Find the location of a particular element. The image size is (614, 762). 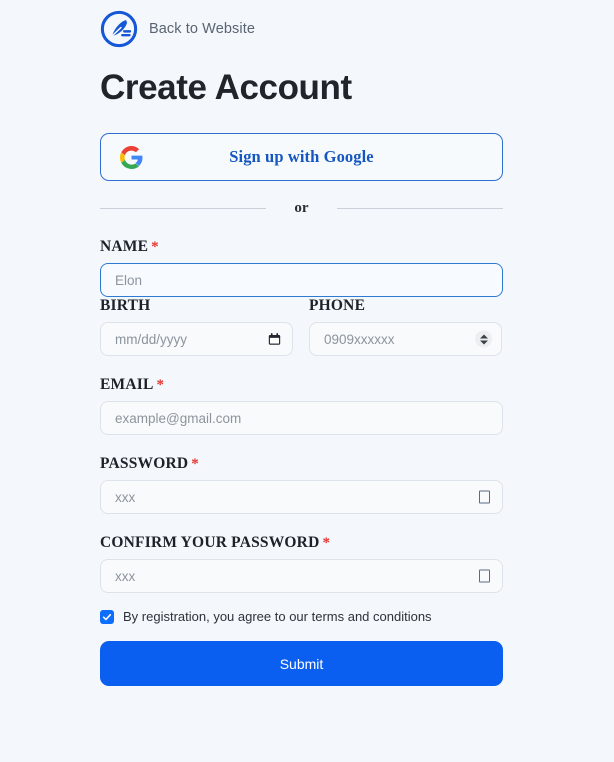

birth-phone-row: BIRTH PHONE is located at coordinates (301, 326).